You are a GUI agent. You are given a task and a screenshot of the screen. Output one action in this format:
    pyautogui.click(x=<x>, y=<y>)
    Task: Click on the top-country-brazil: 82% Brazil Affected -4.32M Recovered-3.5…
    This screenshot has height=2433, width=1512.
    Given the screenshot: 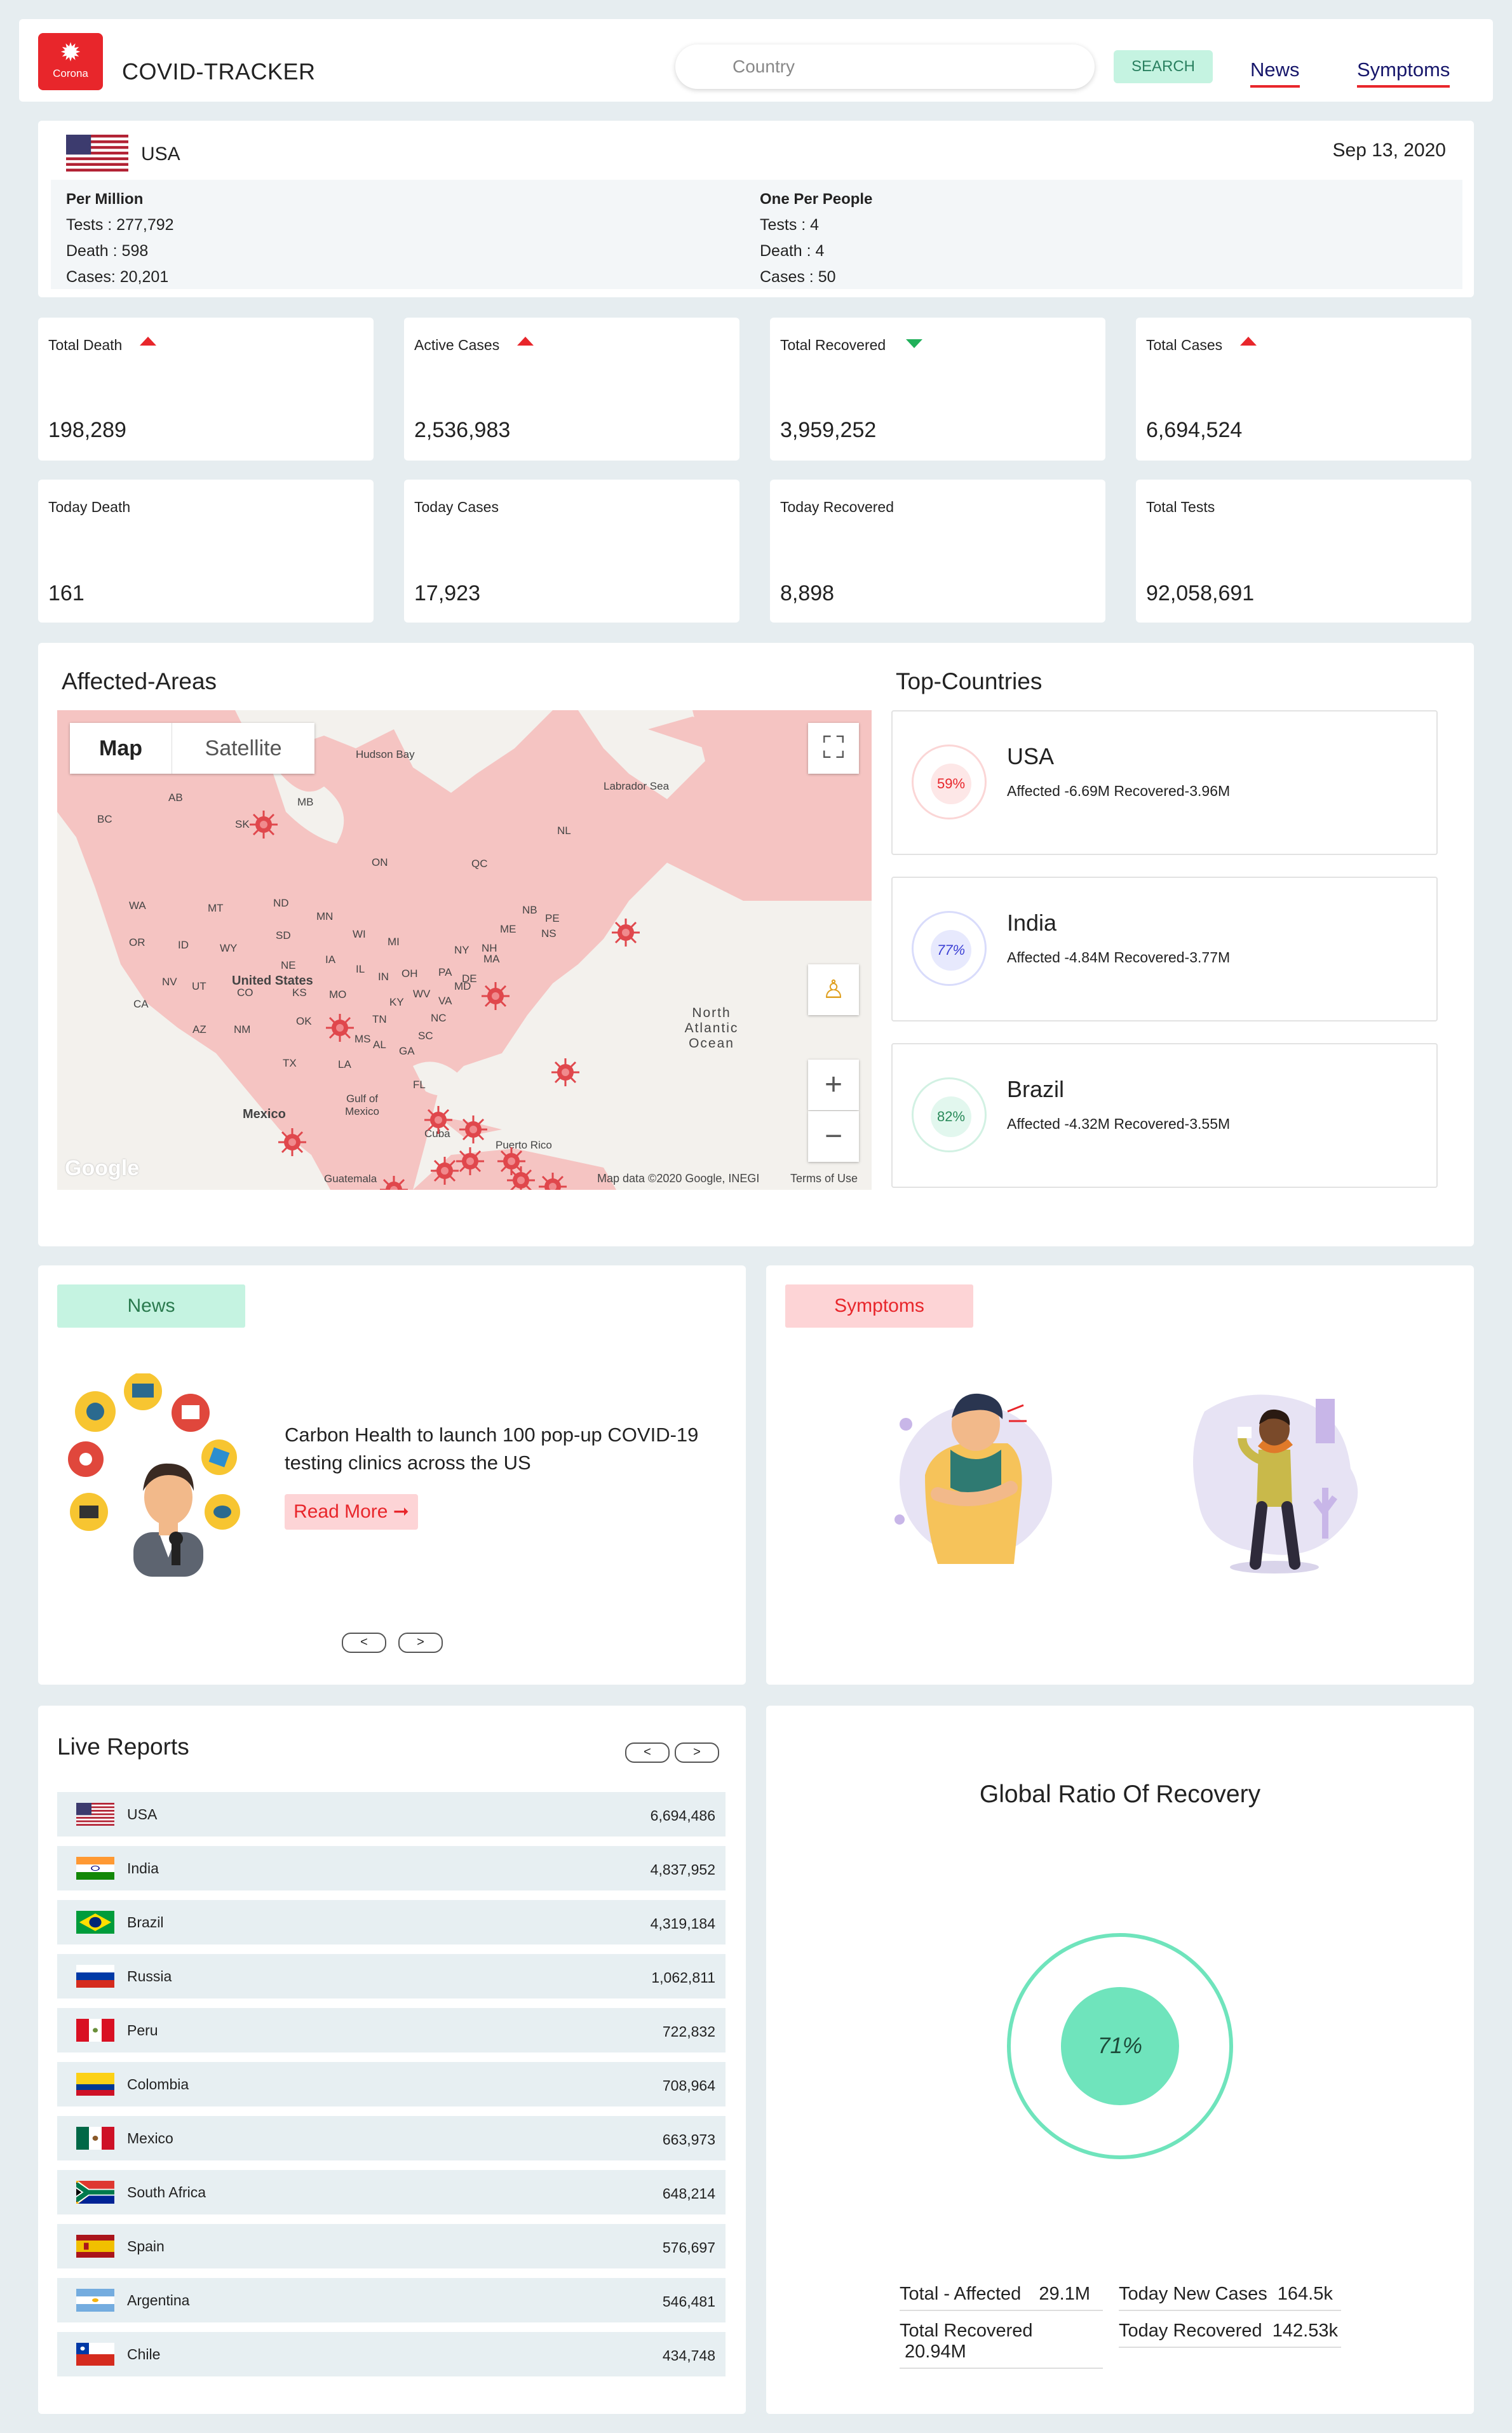 What is the action you would take?
    pyautogui.click(x=1164, y=1115)
    